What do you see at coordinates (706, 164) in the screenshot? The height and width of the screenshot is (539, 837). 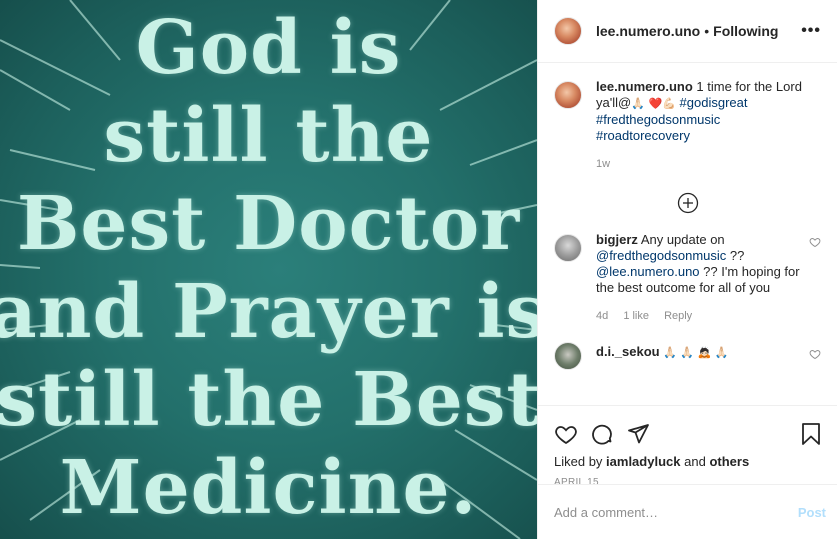 I see `caption-meta: 1w` at bounding box center [706, 164].